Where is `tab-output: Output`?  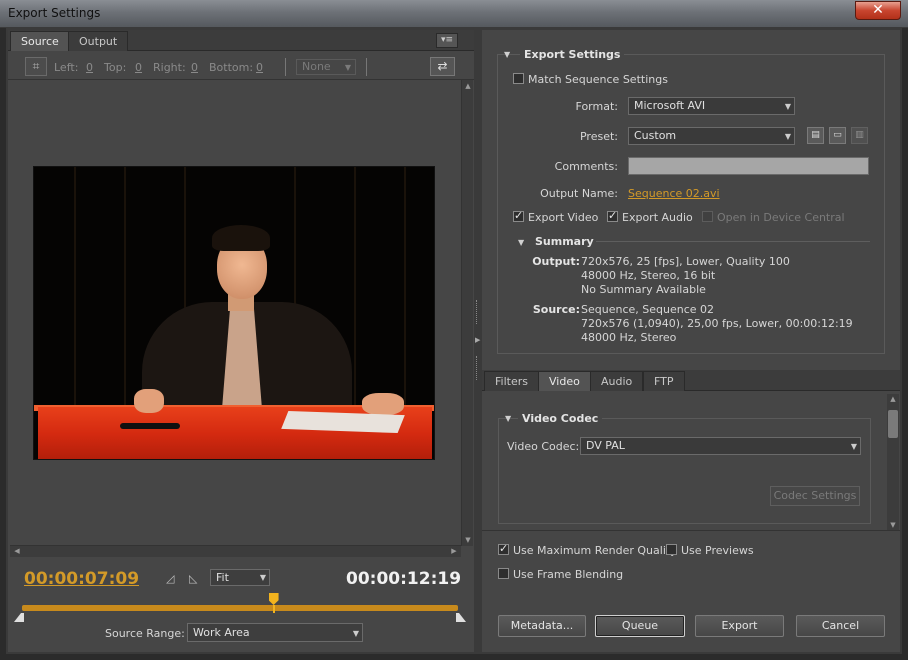 tab-output: Output is located at coordinates (98, 41).